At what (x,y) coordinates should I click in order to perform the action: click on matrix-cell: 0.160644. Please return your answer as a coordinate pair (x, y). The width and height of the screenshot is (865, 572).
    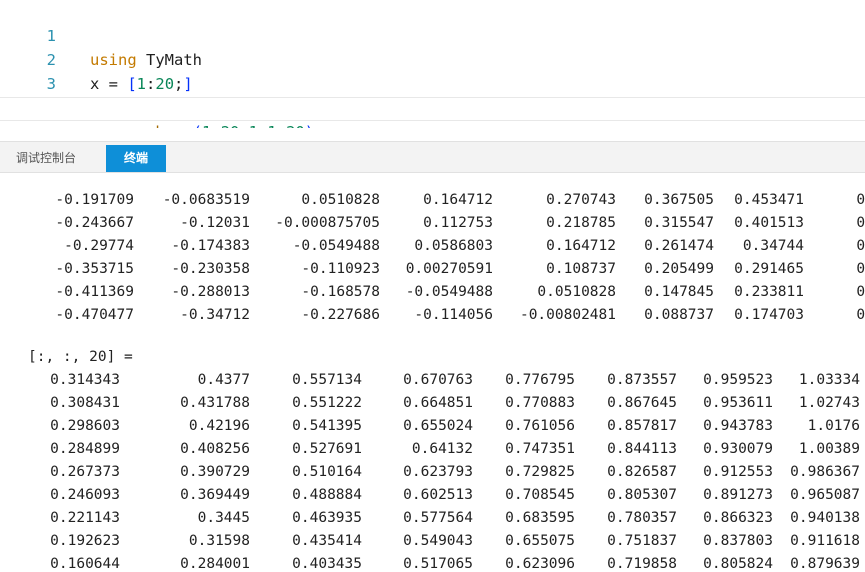
    Looking at the image, I should click on (85, 564).